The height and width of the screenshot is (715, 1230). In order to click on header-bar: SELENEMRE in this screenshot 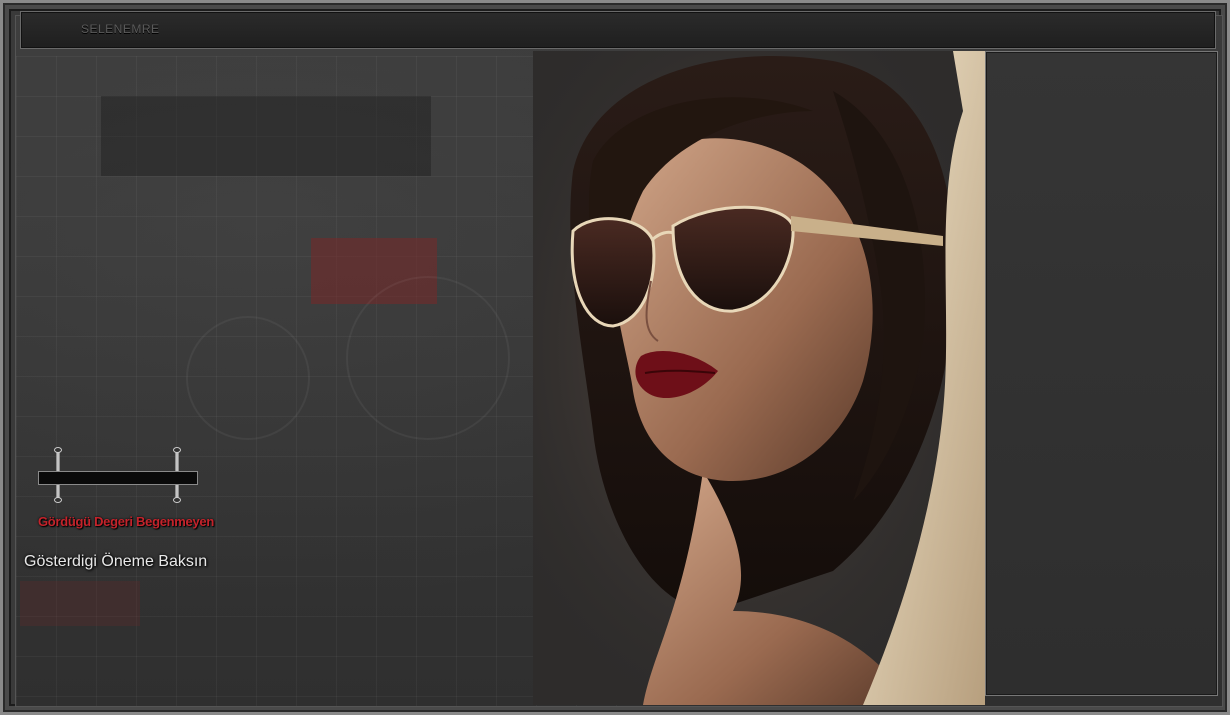, I will do `click(618, 30)`.